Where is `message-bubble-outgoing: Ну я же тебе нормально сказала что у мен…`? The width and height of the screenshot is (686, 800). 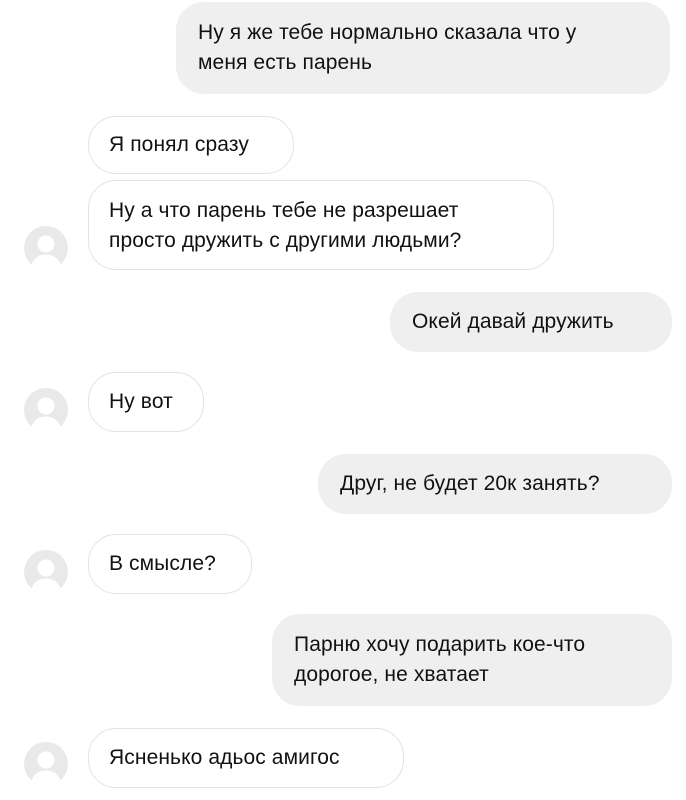
message-bubble-outgoing: Ну я же тебе нормально сказала что у мен… is located at coordinates (423, 48).